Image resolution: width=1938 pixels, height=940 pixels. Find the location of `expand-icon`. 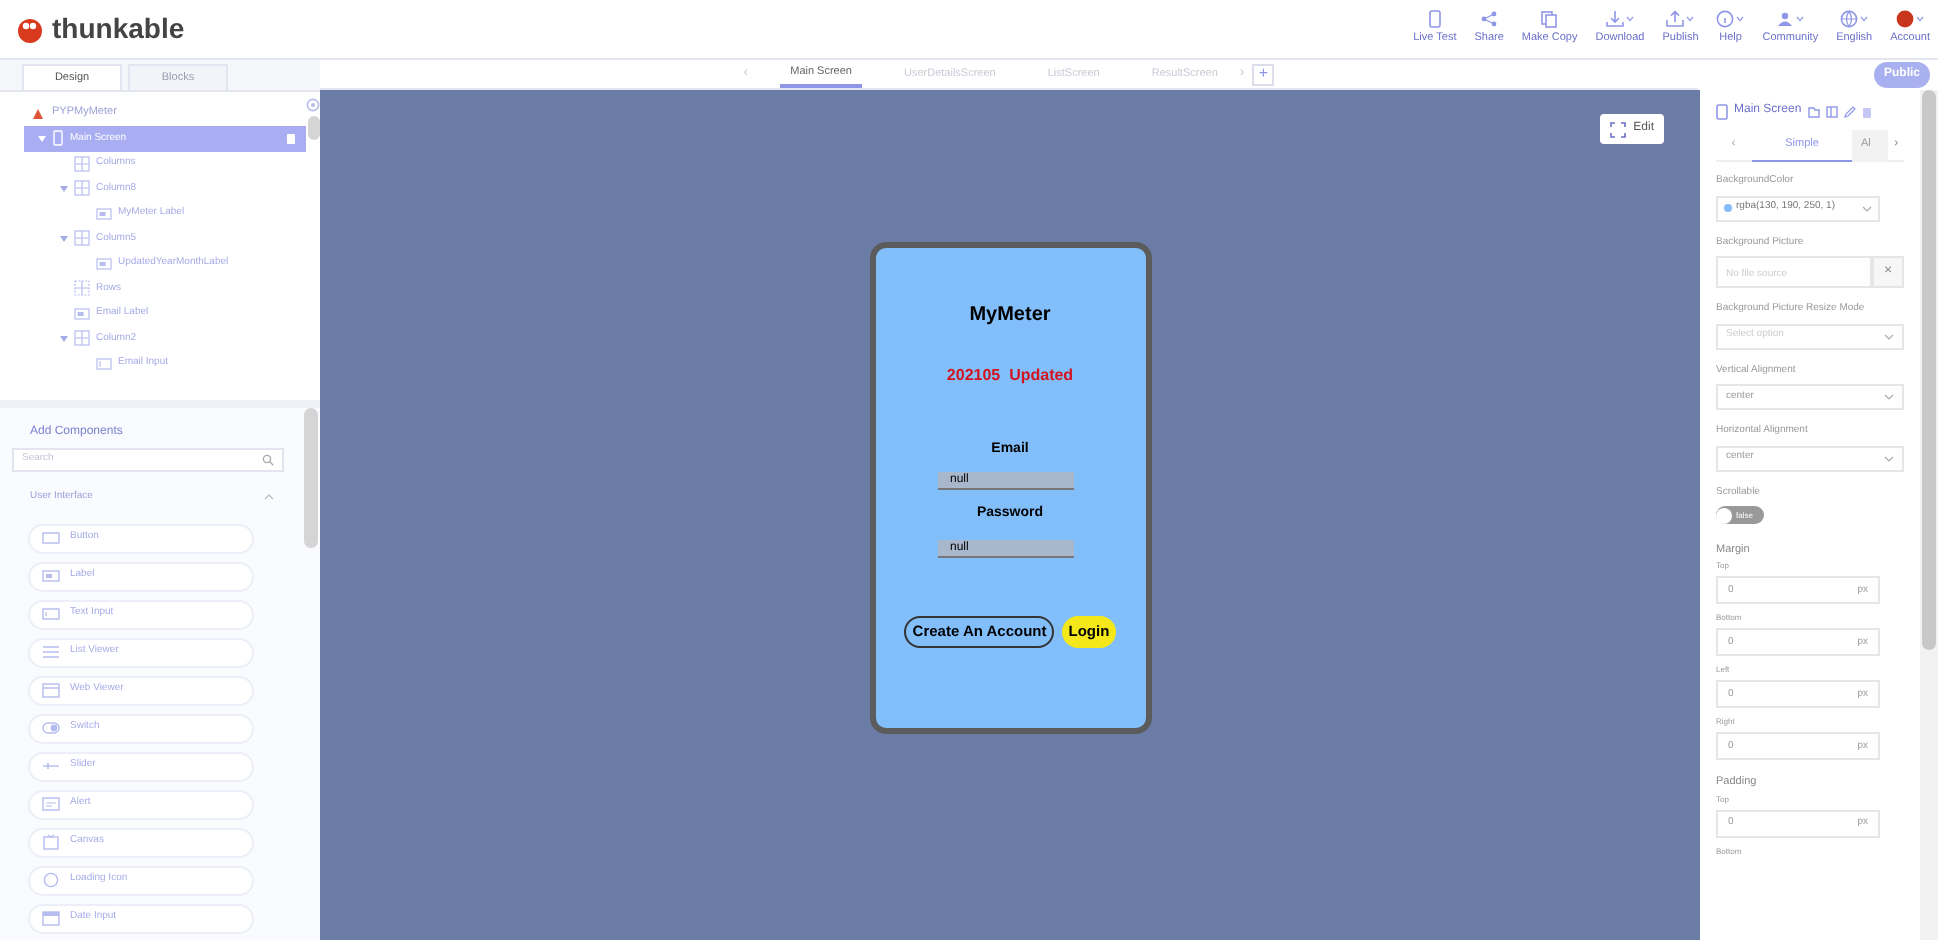

expand-icon is located at coordinates (1617, 129).